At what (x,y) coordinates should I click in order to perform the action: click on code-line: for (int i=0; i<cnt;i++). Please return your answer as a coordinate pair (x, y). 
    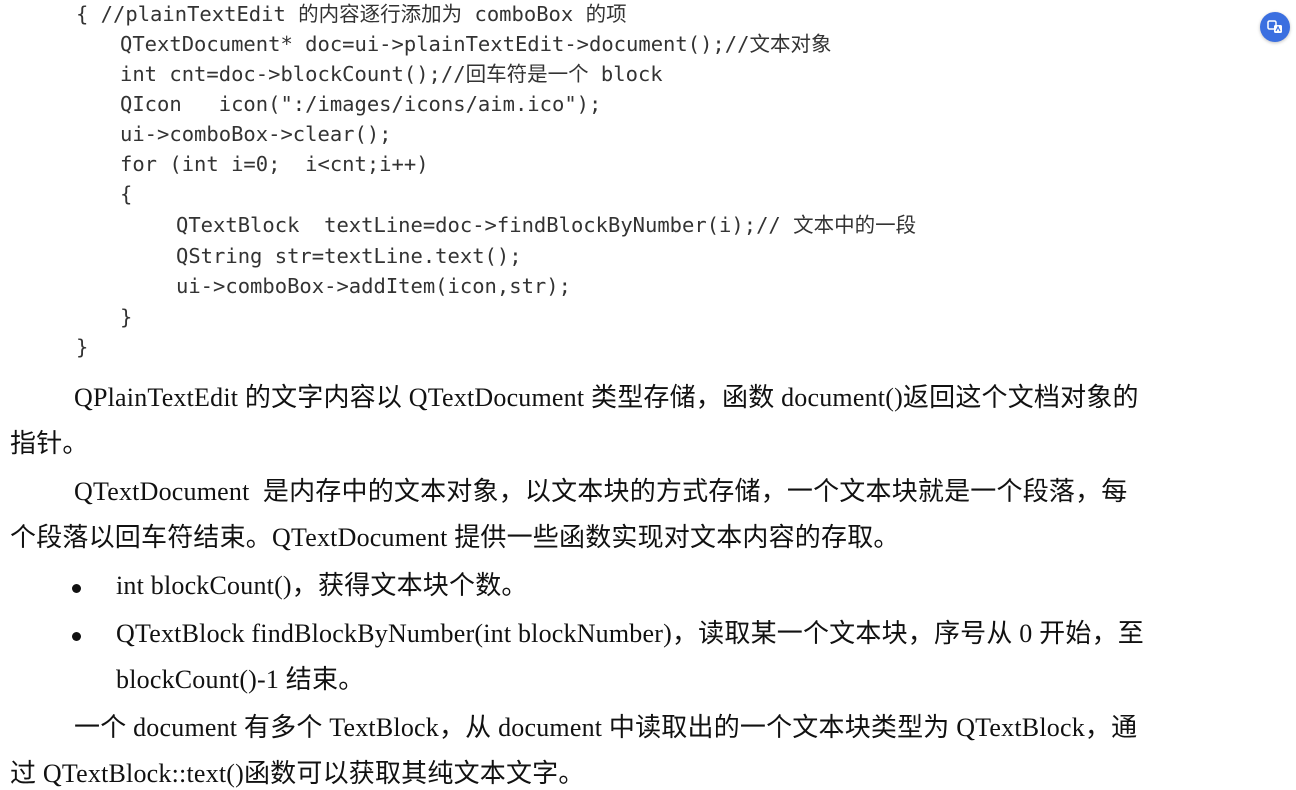
    Looking at the image, I should click on (274, 164).